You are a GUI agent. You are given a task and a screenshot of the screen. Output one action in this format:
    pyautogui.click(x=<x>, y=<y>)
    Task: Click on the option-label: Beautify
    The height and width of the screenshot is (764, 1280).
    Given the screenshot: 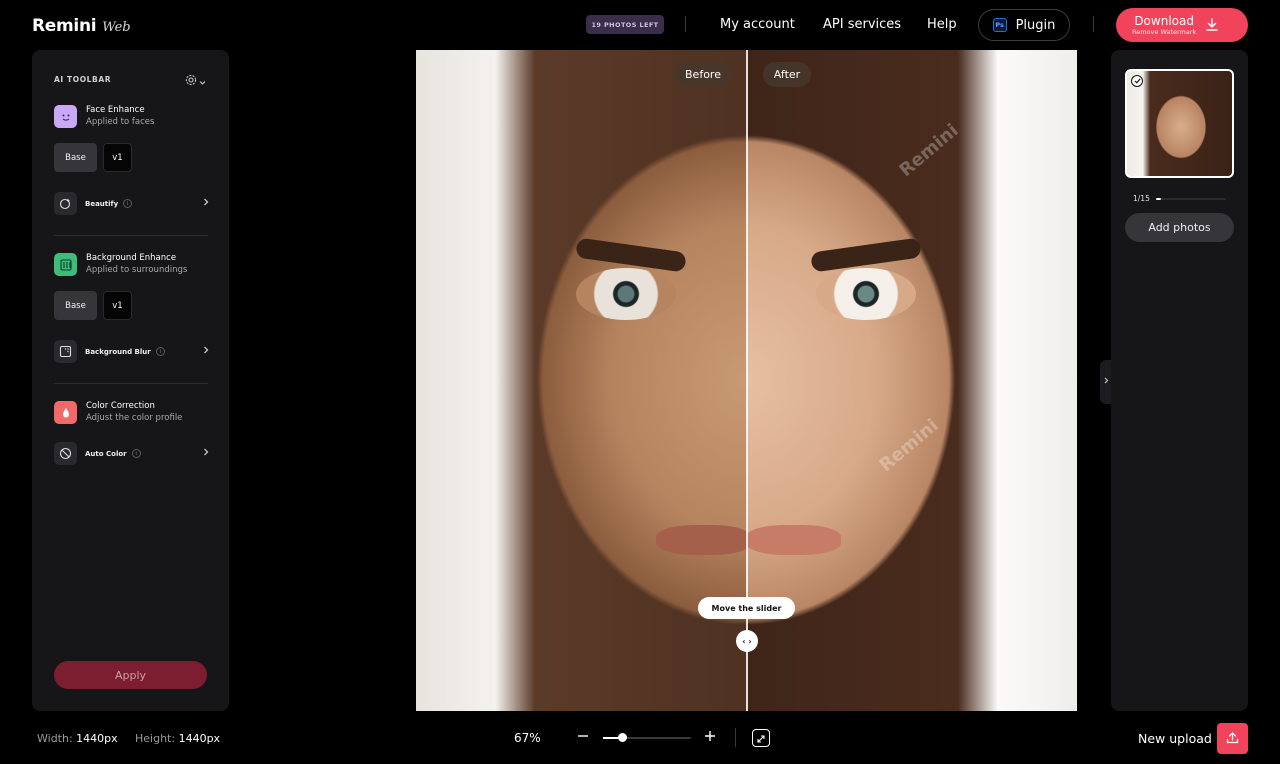 What is the action you would take?
    pyautogui.click(x=102, y=203)
    